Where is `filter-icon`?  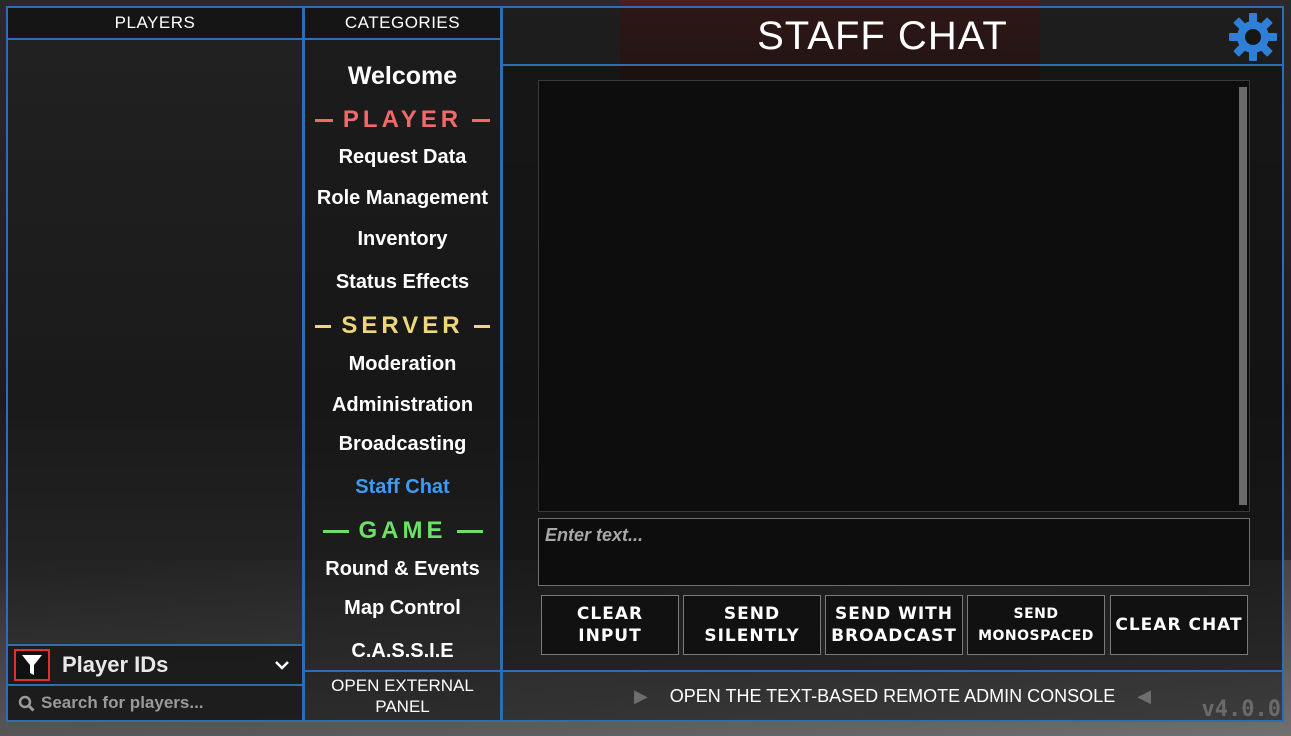 filter-icon is located at coordinates (32, 665).